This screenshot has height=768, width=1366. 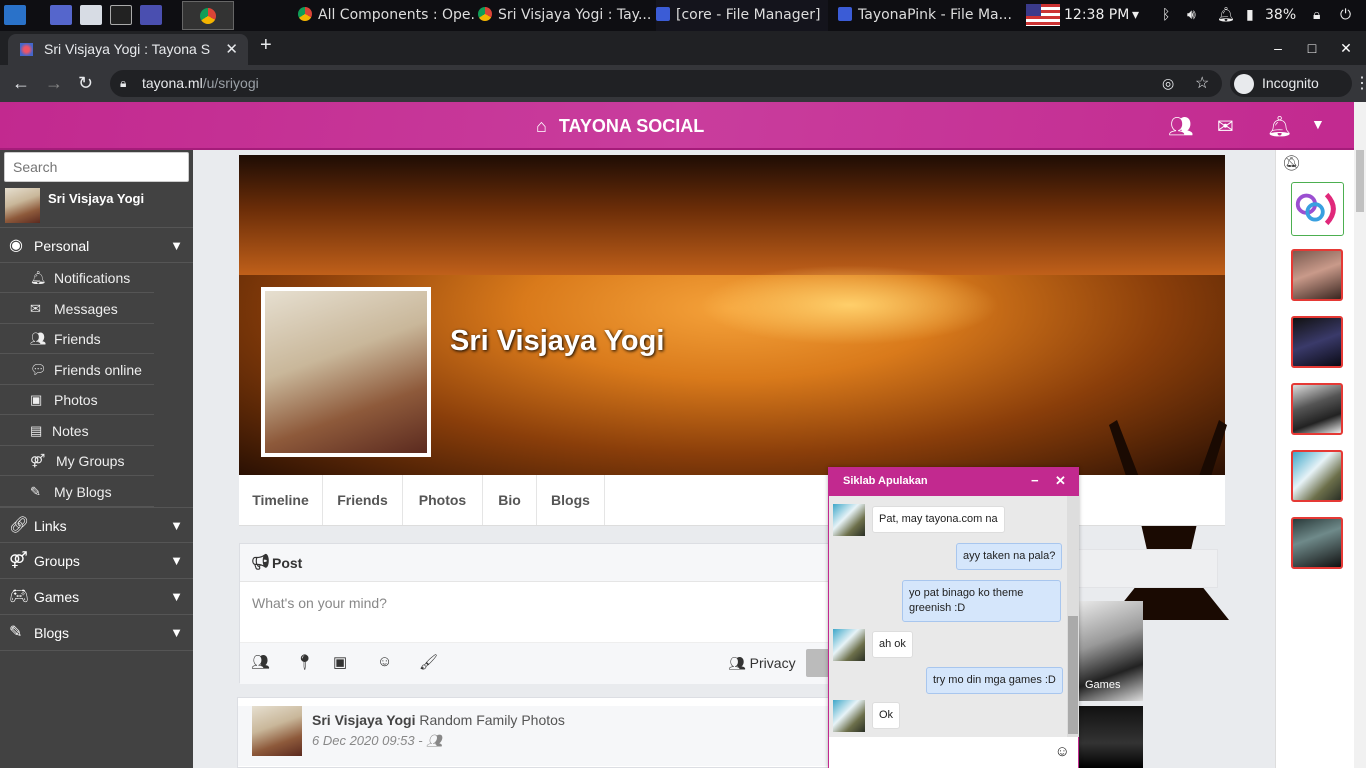 I want to click on app-menu-icon, so click(x=15, y=15).